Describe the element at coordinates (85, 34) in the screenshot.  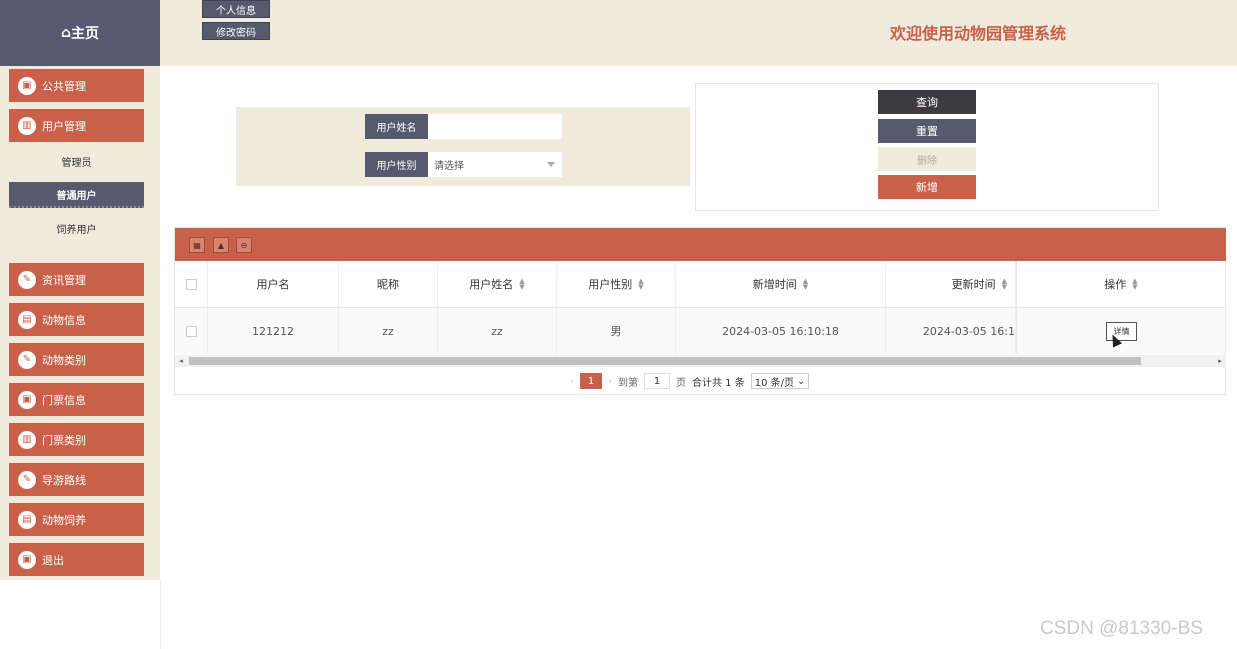
I see `home-label: 主页` at that location.